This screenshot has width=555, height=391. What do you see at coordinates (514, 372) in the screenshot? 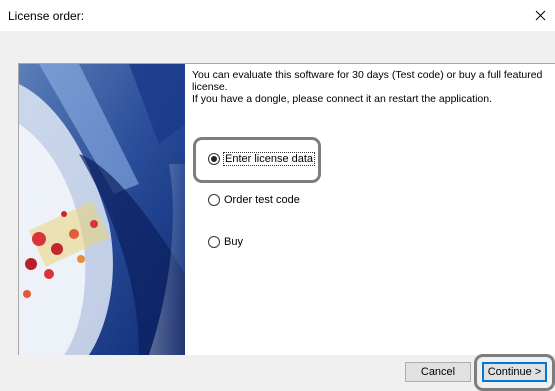
I see `continue-button: Continue >` at bounding box center [514, 372].